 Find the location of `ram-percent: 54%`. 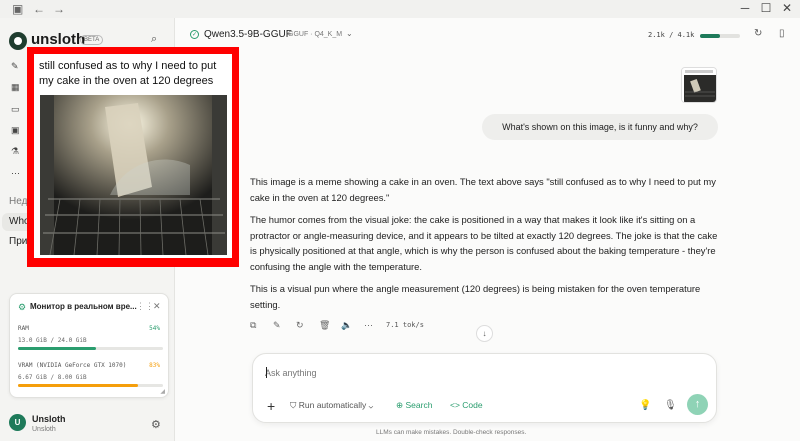

ram-percent: 54% is located at coordinates (154, 328).